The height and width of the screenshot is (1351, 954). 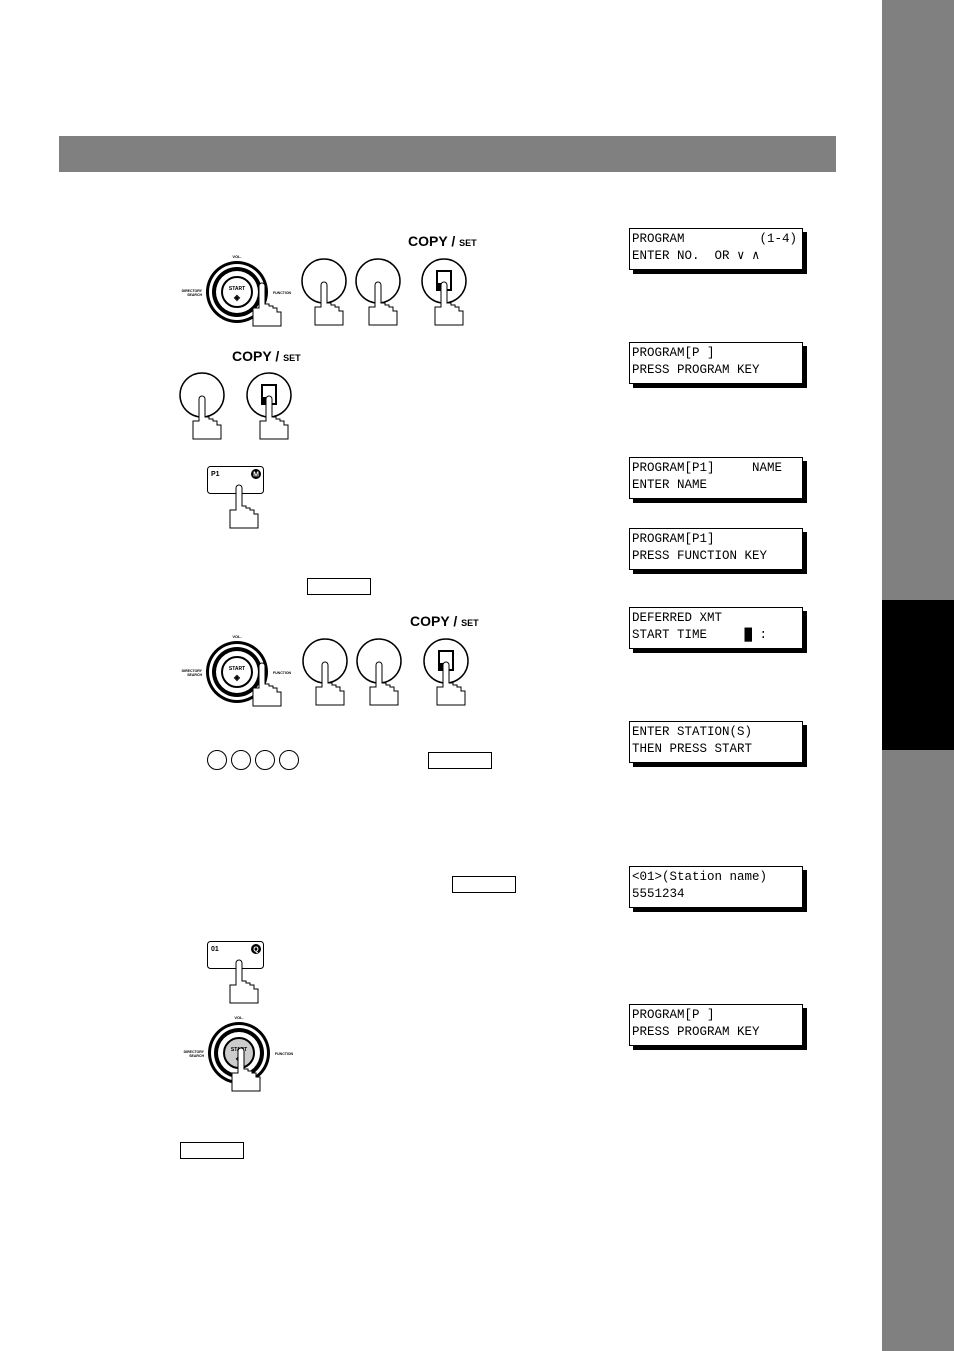 What do you see at coordinates (658, 894) in the screenshot?
I see `lcd-line: 5551234` at bounding box center [658, 894].